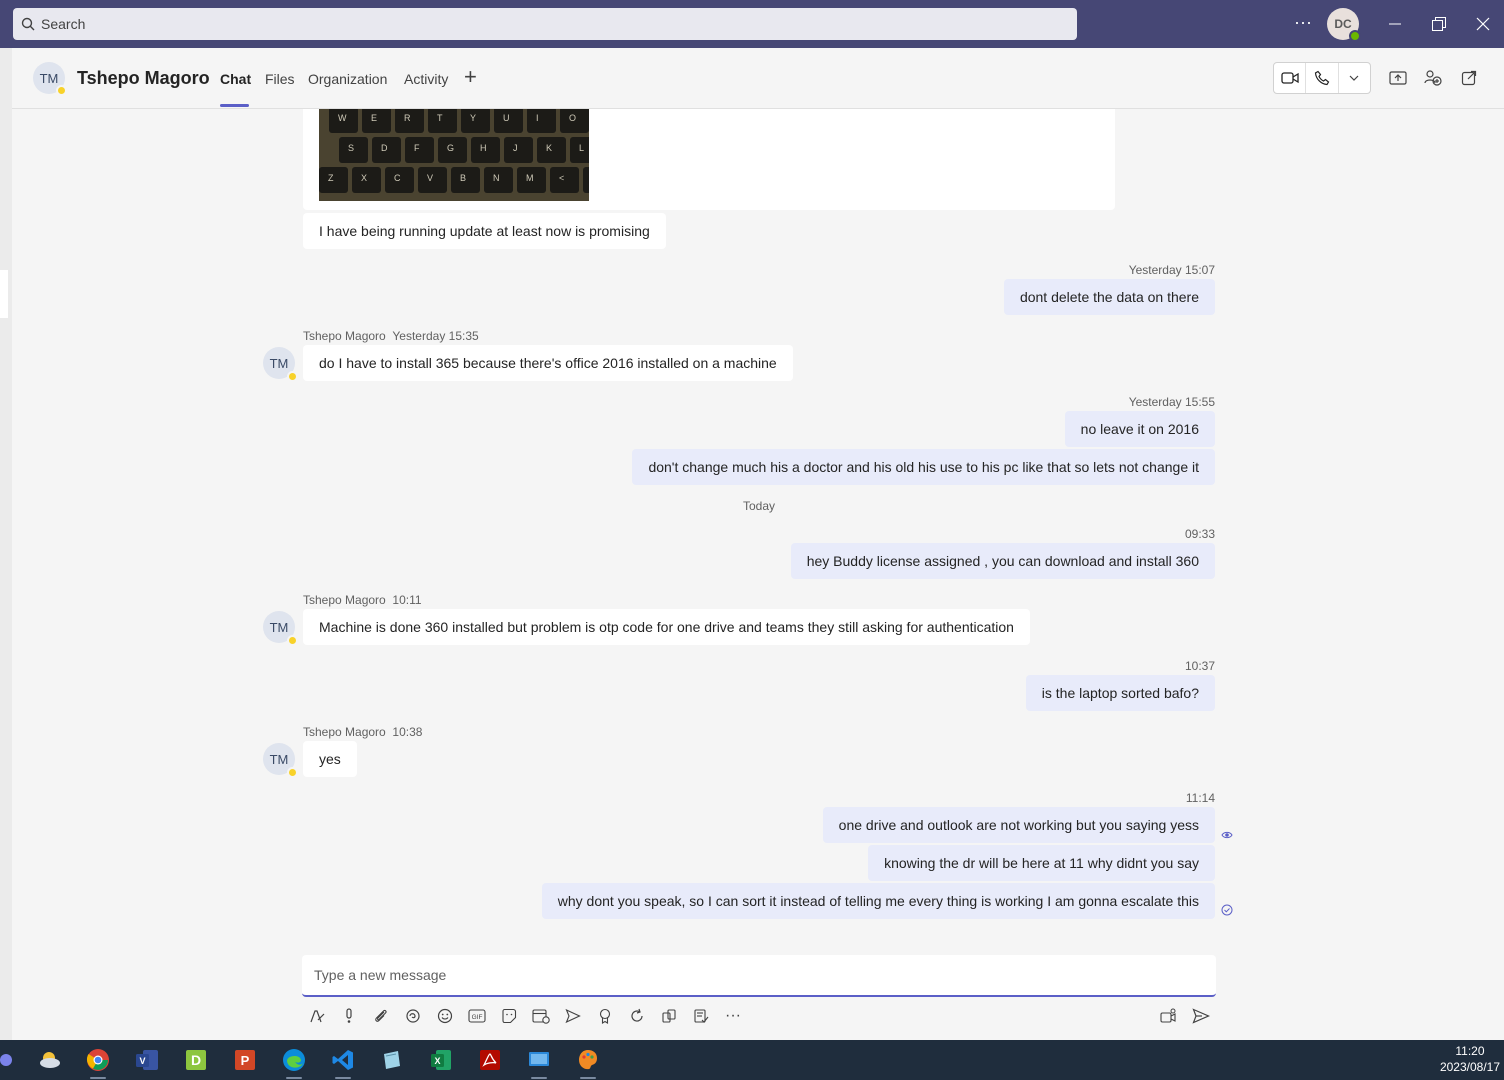 This screenshot has height=1080, width=1504. Describe the element at coordinates (441, 1060) in the screenshot. I see `excel-icon: X` at that location.